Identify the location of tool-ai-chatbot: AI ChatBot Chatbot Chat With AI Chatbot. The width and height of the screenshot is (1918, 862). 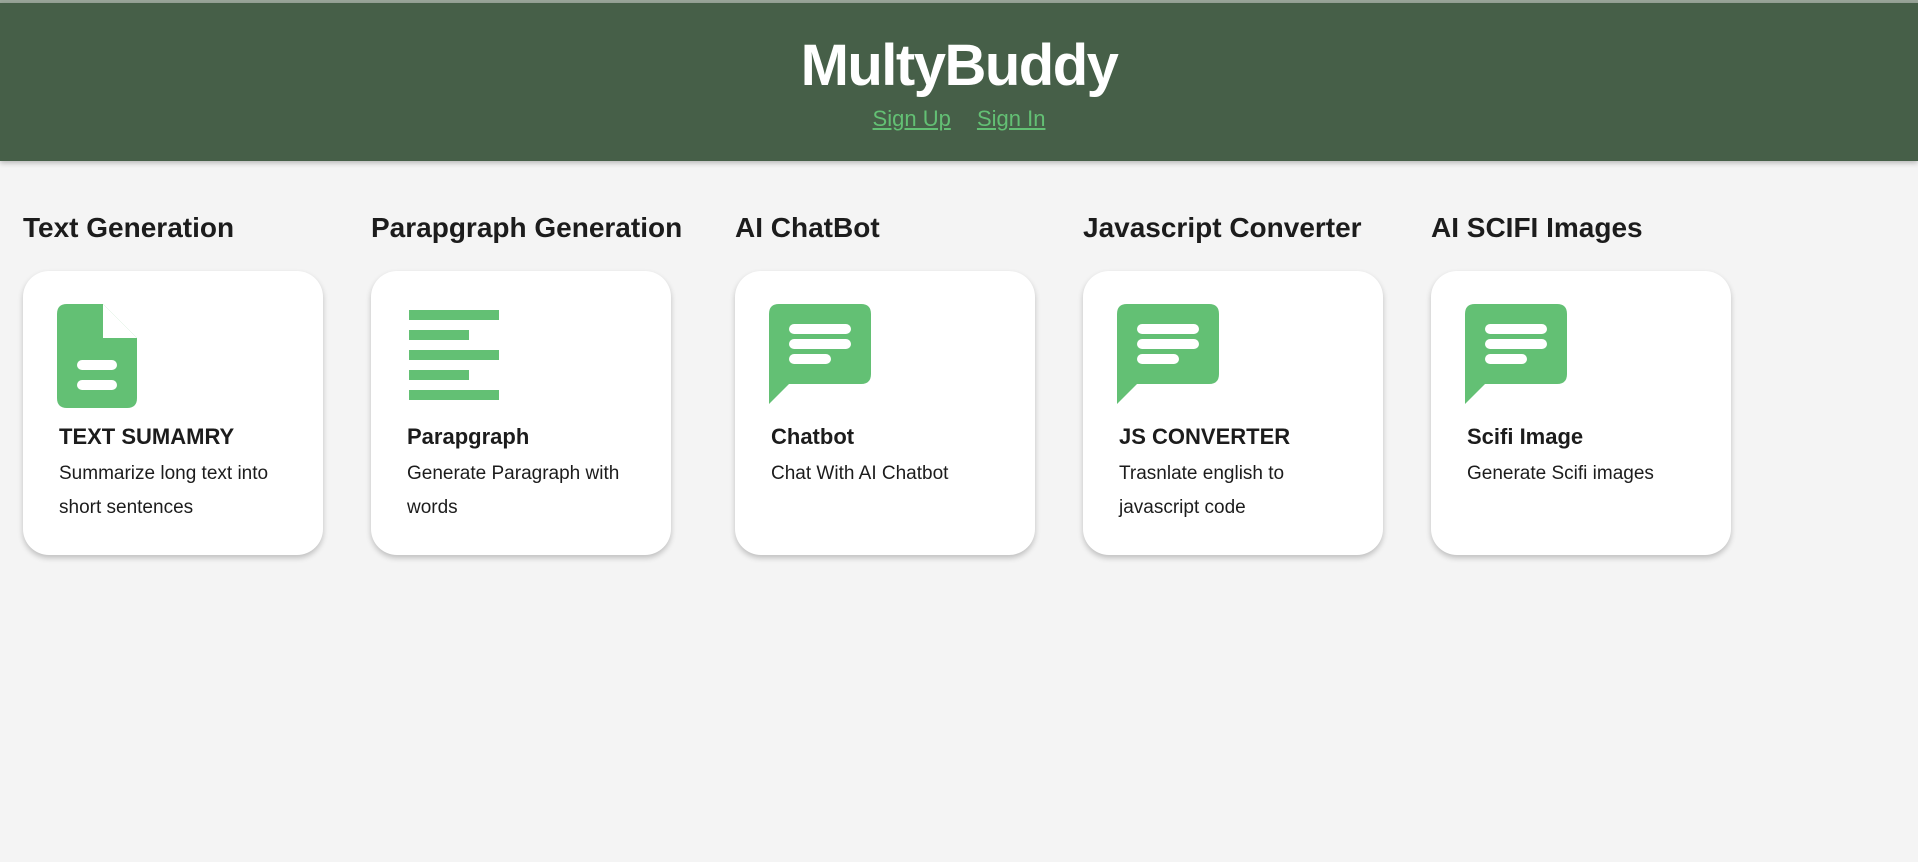
(885, 382).